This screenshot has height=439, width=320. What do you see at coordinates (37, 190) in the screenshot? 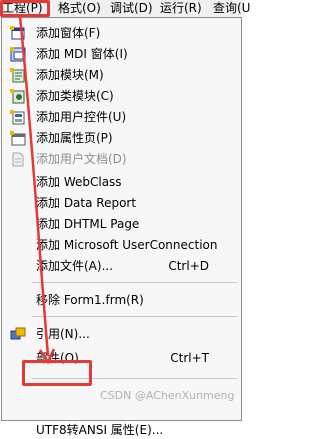
I see `annotation-arrow` at bounding box center [37, 190].